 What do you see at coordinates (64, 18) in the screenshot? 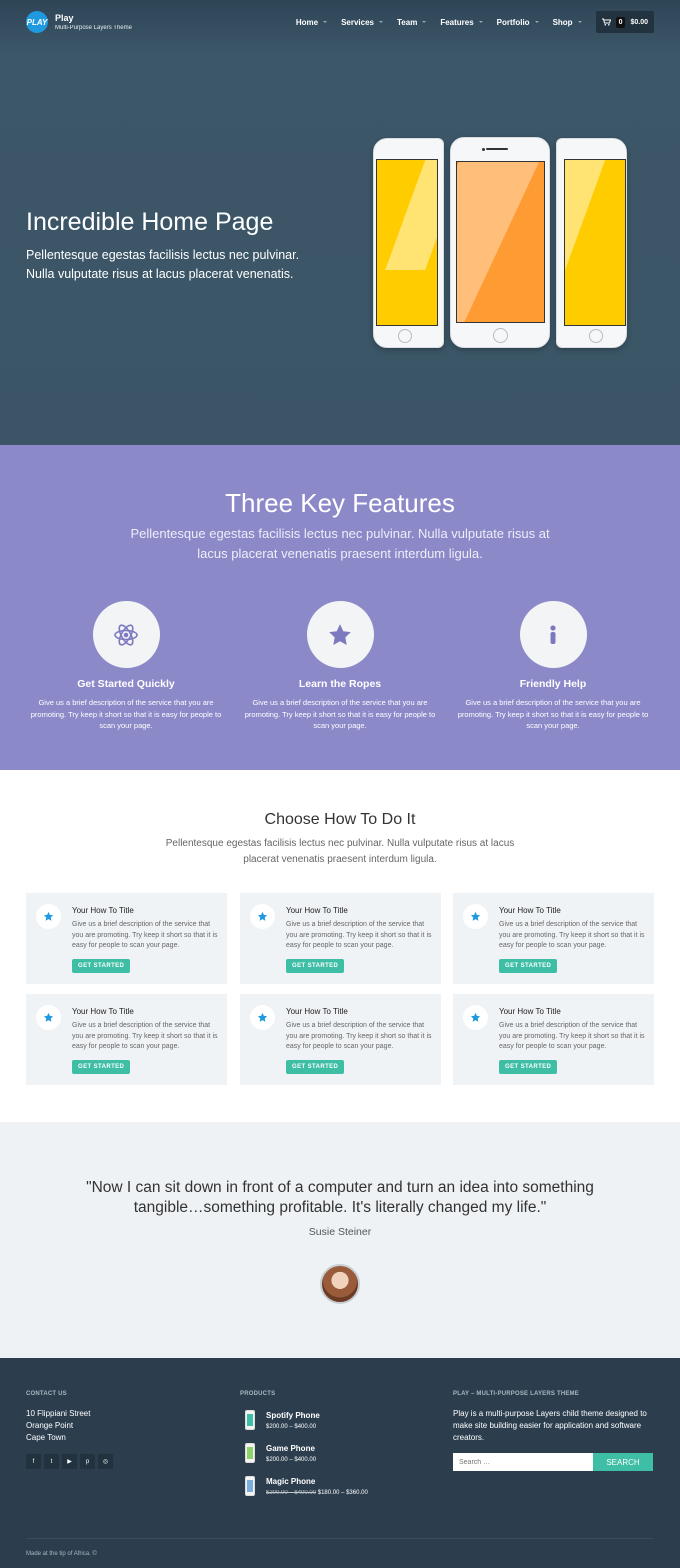
I see `brand-name: Play` at bounding box center [64, 18].